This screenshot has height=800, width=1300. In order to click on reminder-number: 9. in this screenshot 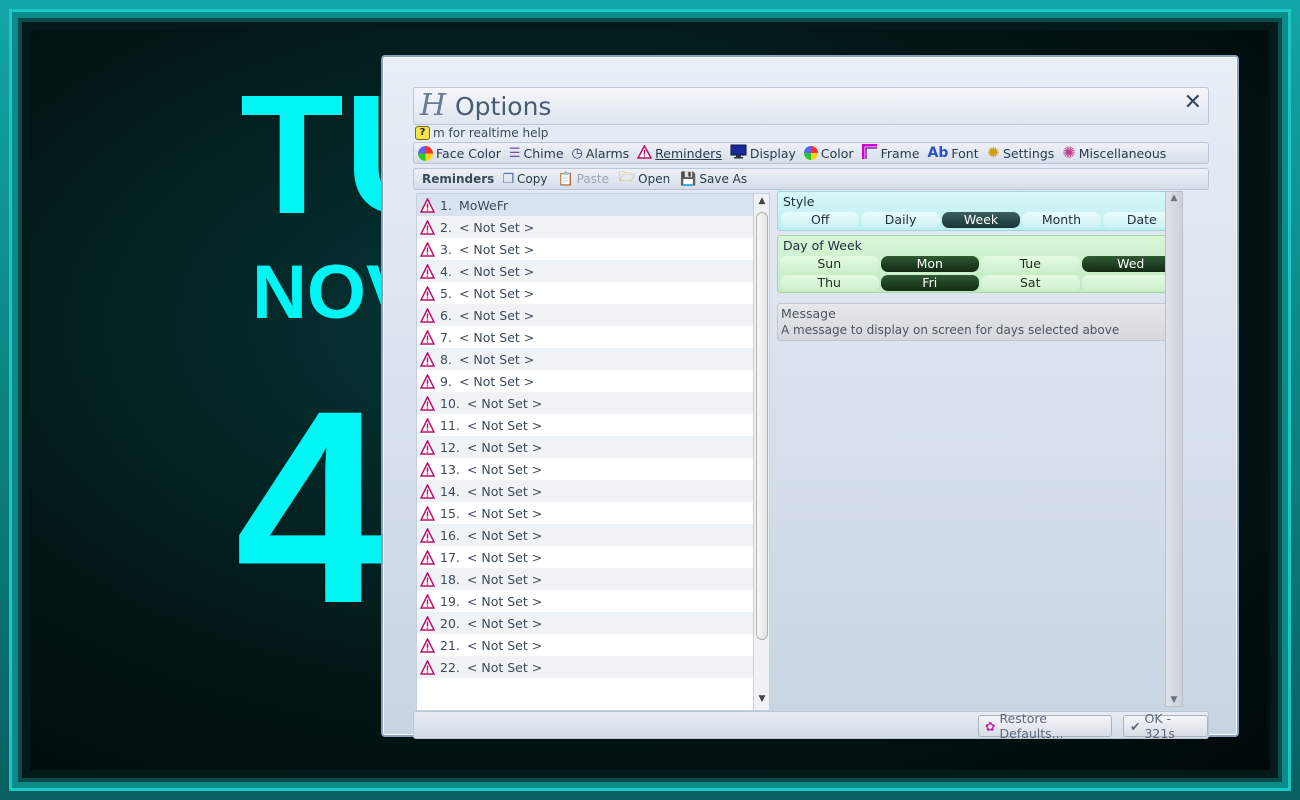, I will do `click(446, 381)`.